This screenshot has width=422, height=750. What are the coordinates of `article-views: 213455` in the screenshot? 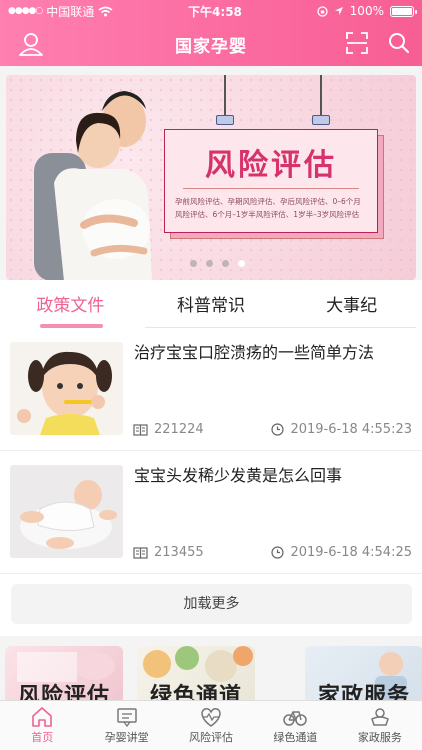 It's located at (168, 552).